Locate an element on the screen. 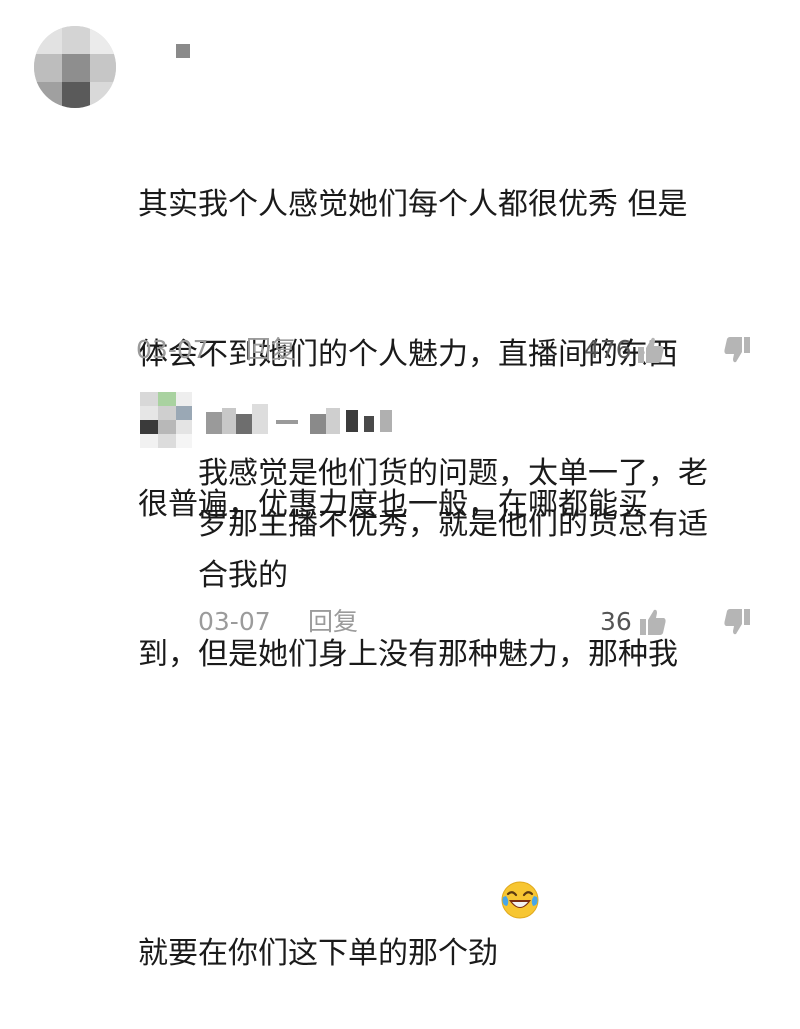 Image resolution: width=800 pixels, height=1029 pixels. reply-date: 03-07 is located at coordinates (234, 621).